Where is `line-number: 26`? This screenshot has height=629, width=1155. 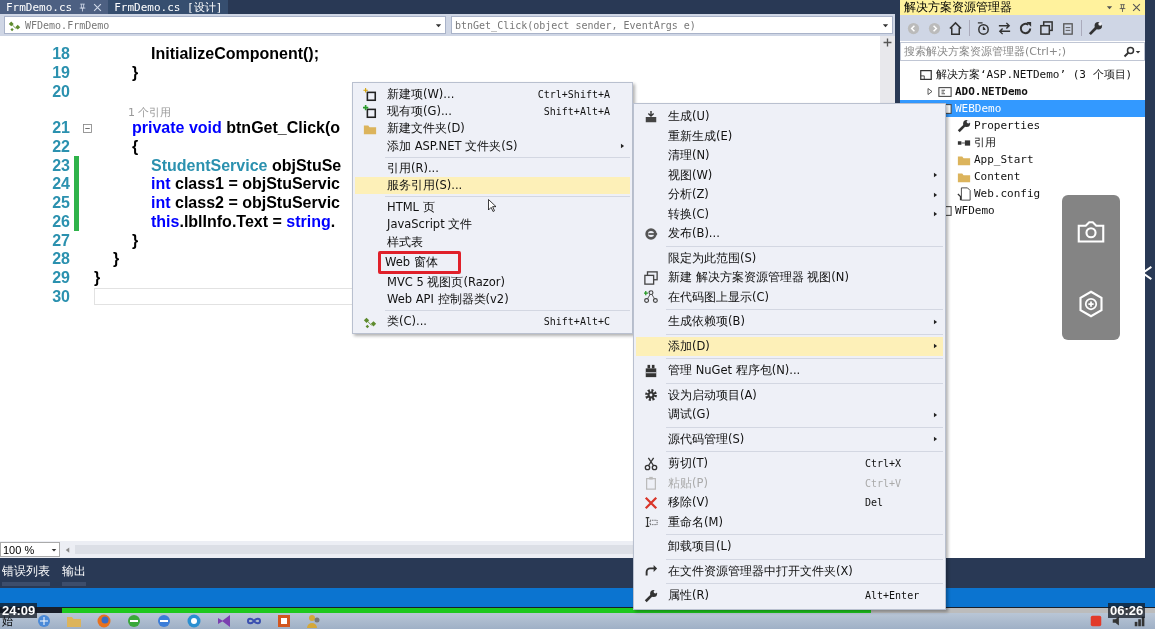 line-number: 26 is located at coordinates (60, 221).